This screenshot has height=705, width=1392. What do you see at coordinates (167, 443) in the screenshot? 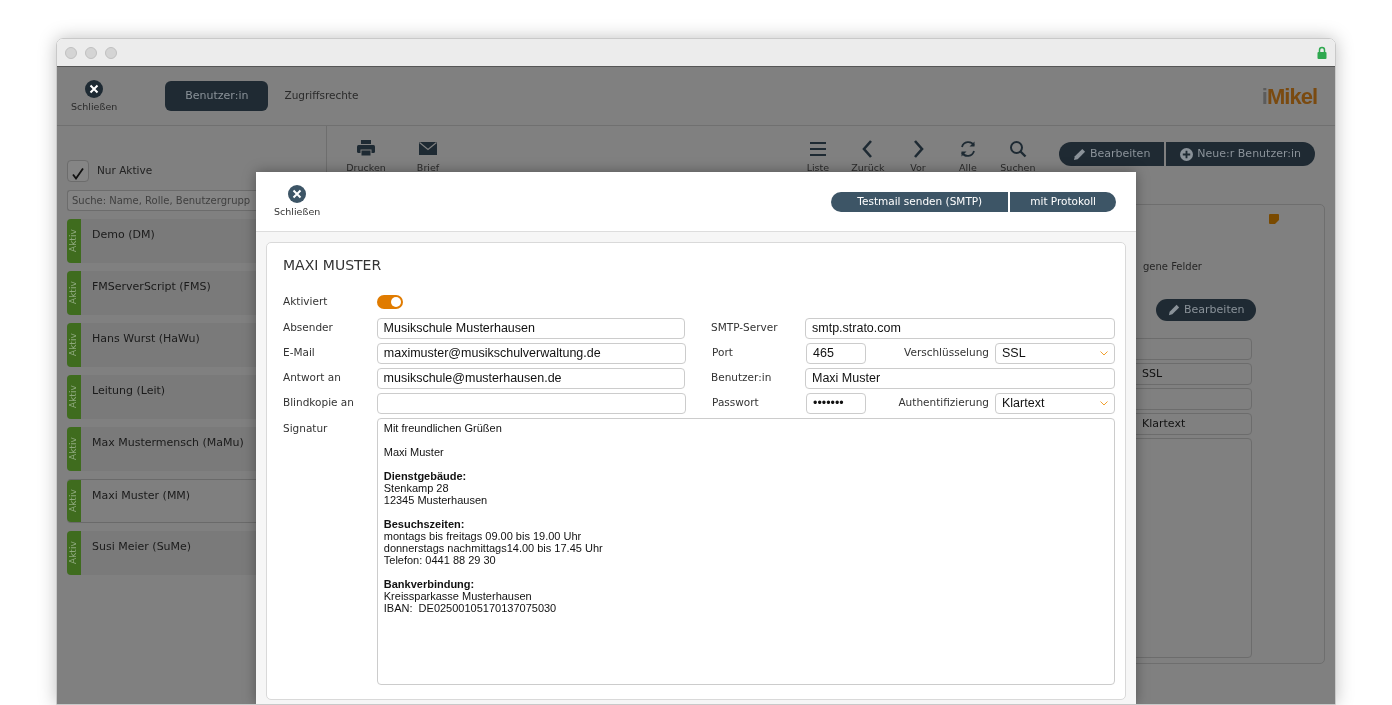
I see `user-name: Max Mustermensch (MaMu)` at bounding box center [167, 443].